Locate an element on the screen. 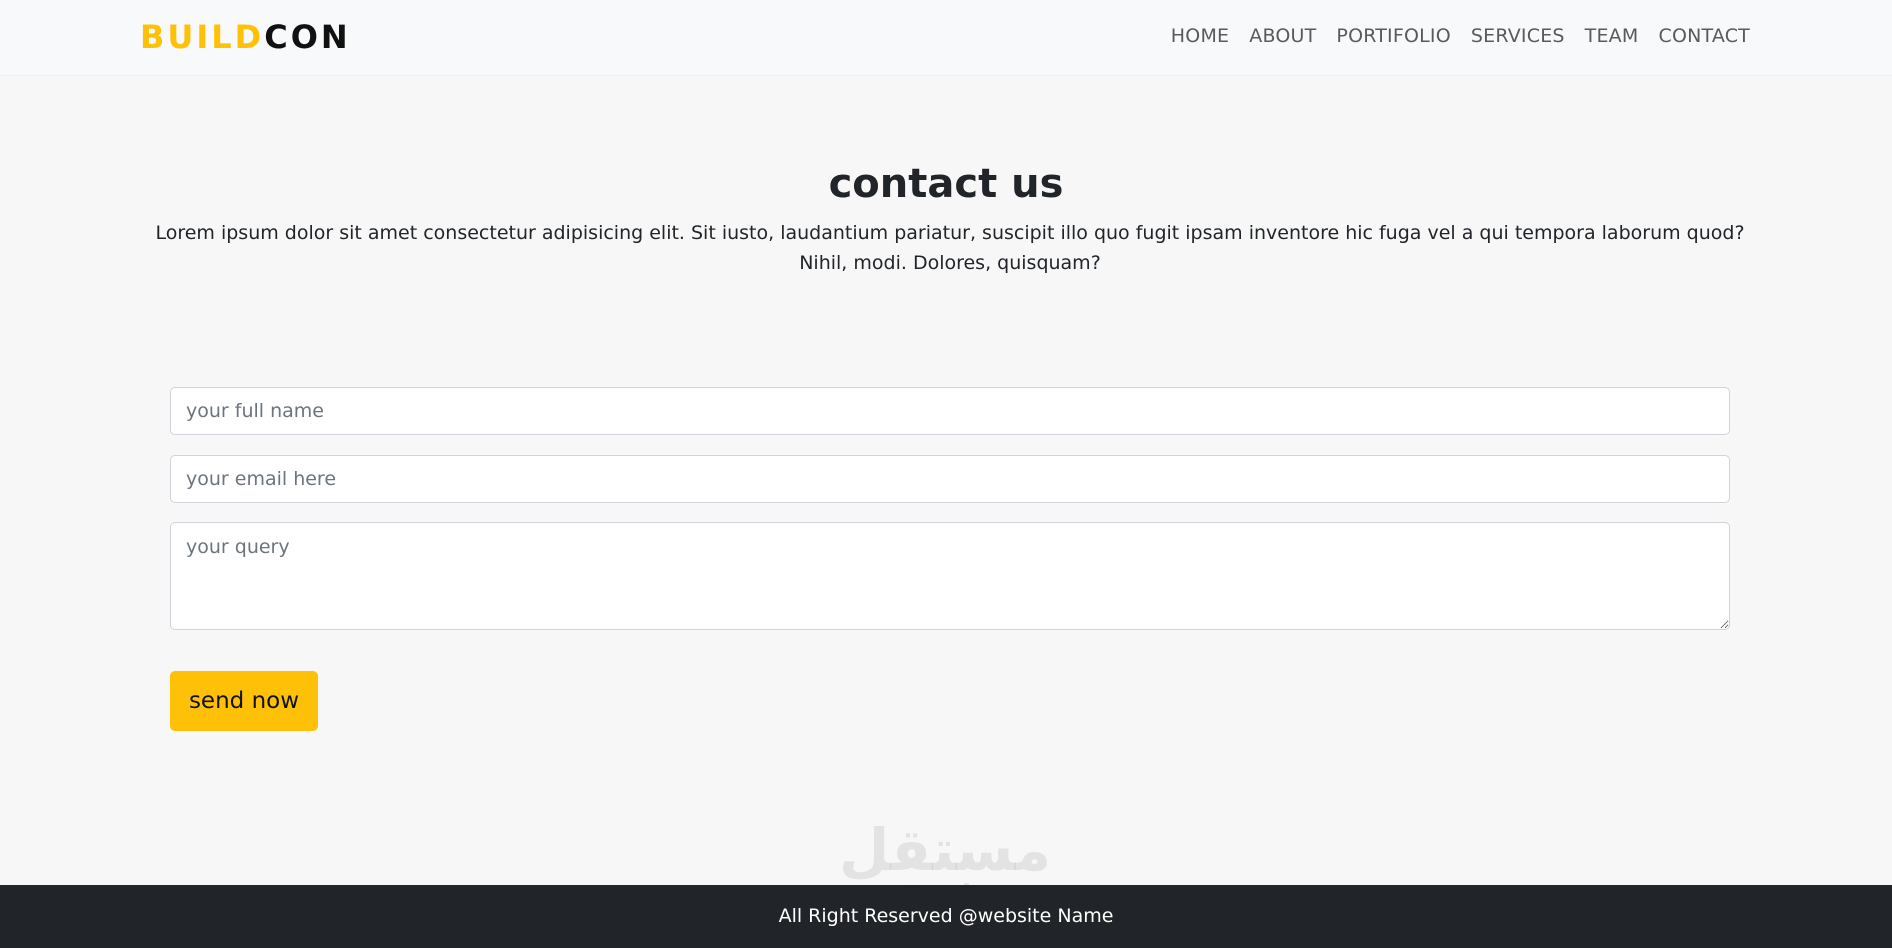 Image resolution: width=1892 pixels, height=948 pixels. watermark-logo: مستقل is located at coordinates (945, 850).